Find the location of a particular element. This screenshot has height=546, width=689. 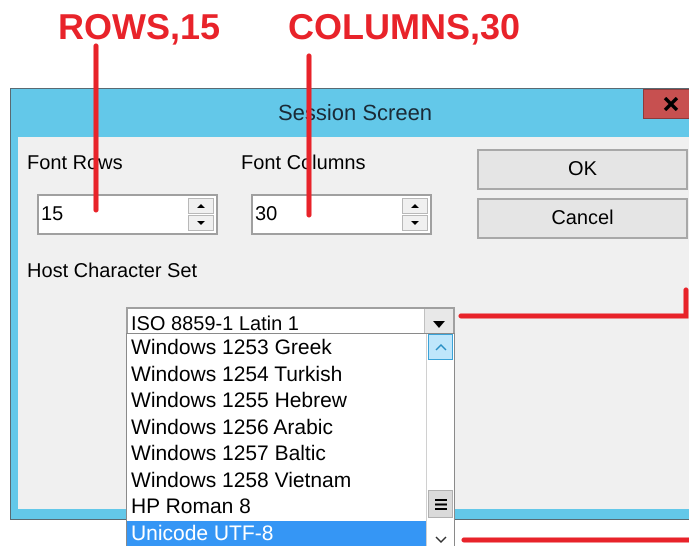

field-label: Host Character Set is located at coordinates (112, 271).